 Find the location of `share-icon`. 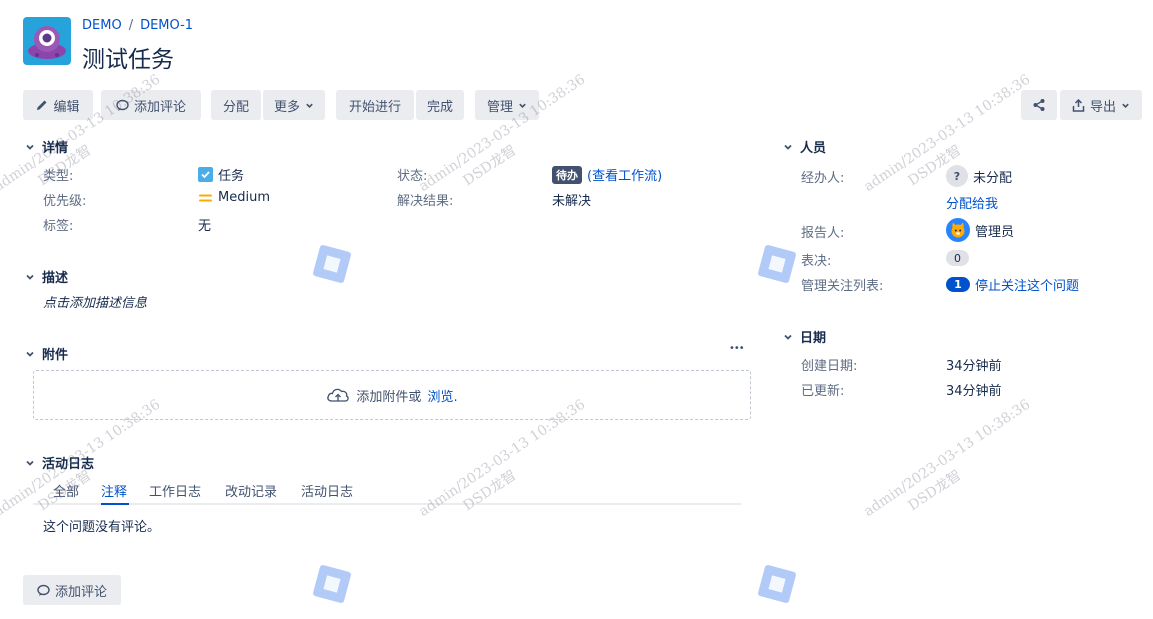

share-icon is located at coordinates (1039, 105).